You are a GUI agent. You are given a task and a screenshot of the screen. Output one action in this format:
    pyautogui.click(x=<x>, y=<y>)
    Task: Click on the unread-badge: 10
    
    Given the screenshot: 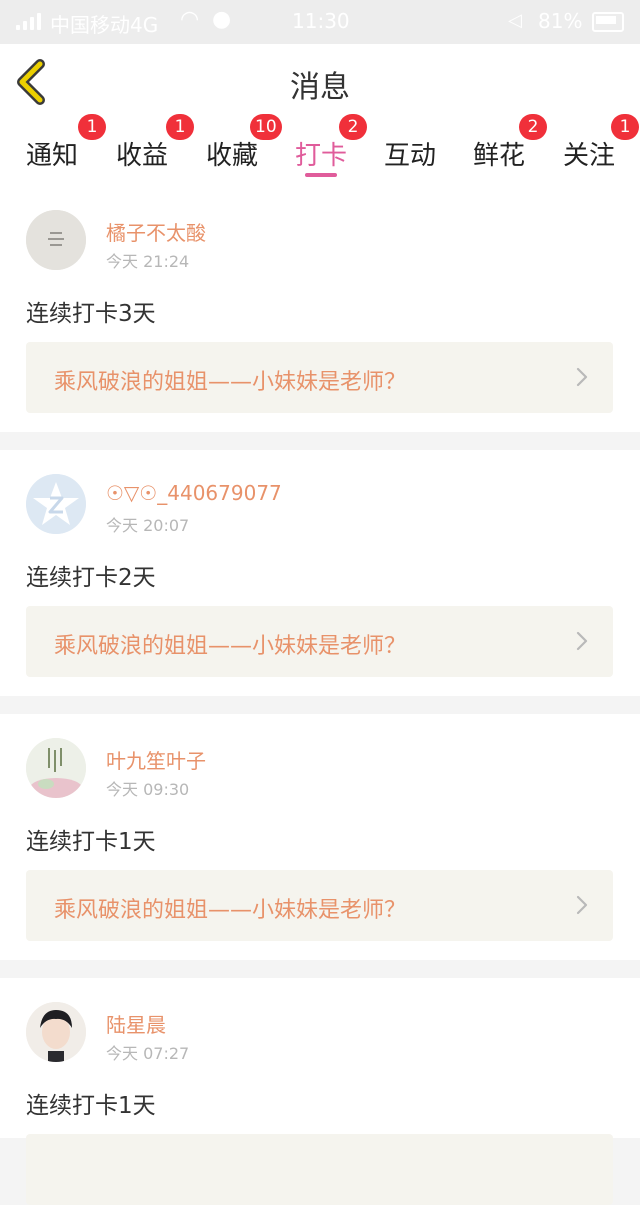 What is the action you would take?
    pyautogui.click(x=266, y=127)
    